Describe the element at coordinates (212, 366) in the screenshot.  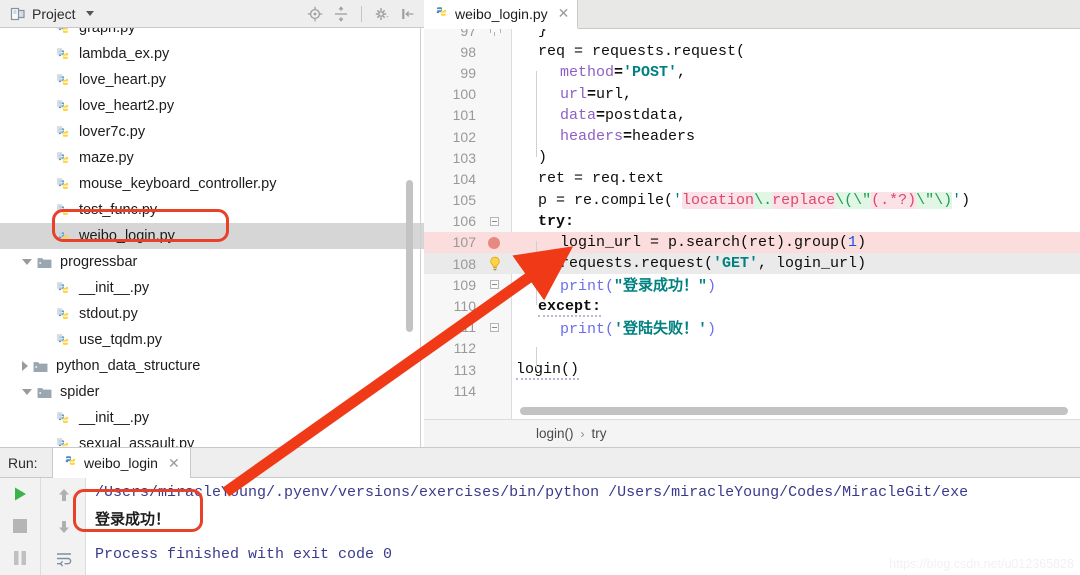
I see `tree-folder-python-data-structure: python_data_structure` at that location.